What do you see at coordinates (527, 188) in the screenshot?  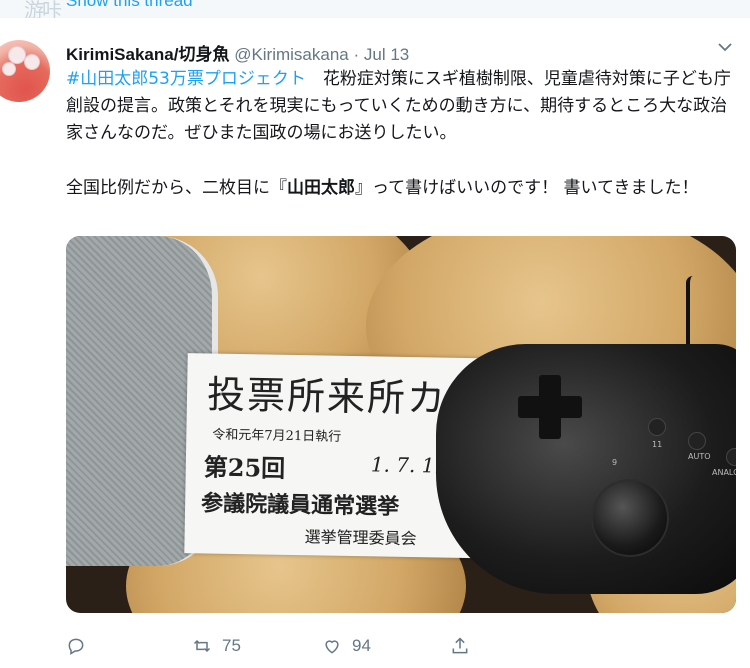 I see `tweet-text-span: 』って書けばいいのです！ 書いてきました！` at bounding box center [527, 188].